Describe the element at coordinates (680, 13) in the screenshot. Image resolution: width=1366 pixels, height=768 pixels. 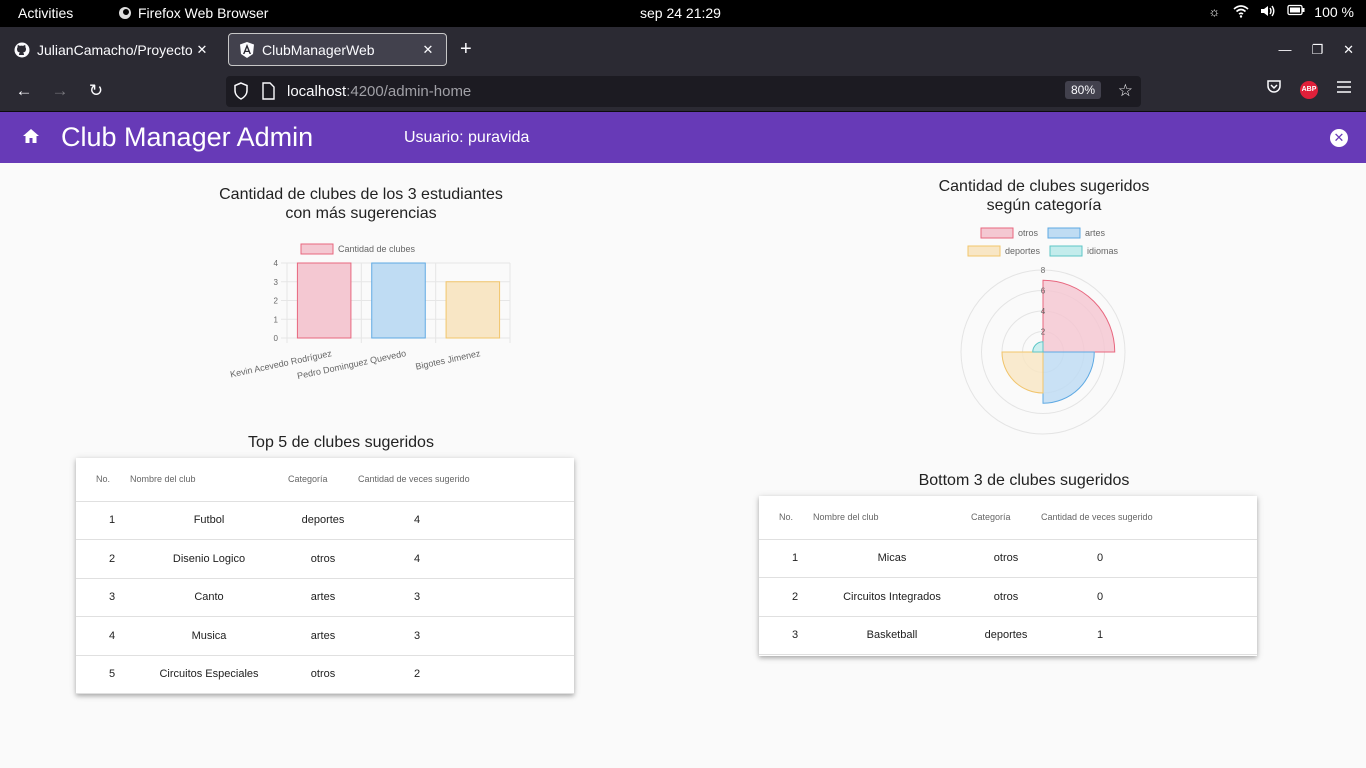
I see `clock: sep 24 21:29` at that location.